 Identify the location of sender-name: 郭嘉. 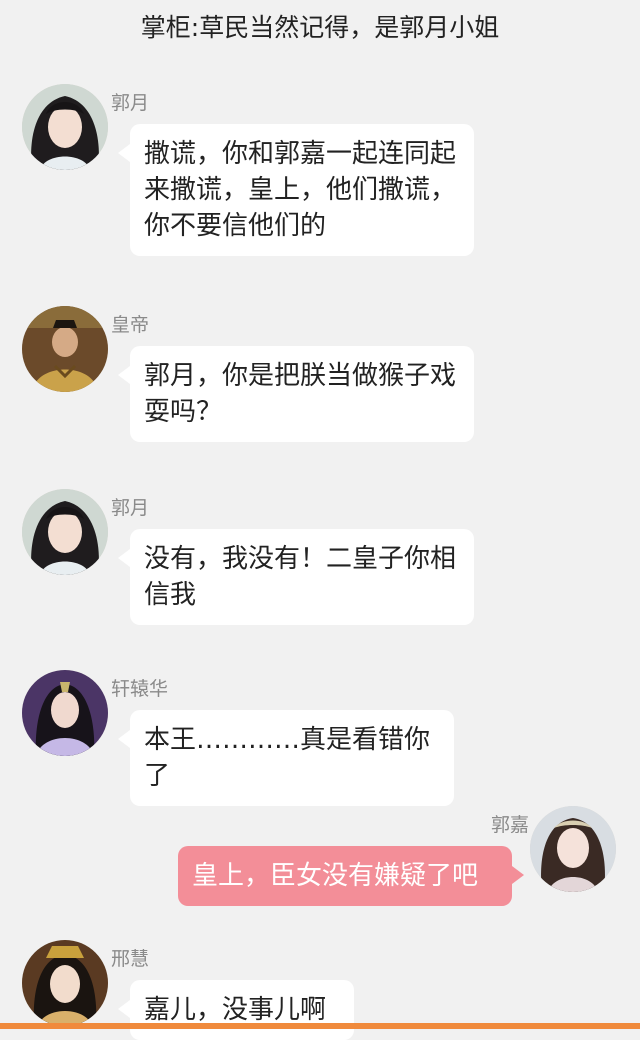
(509, 825).